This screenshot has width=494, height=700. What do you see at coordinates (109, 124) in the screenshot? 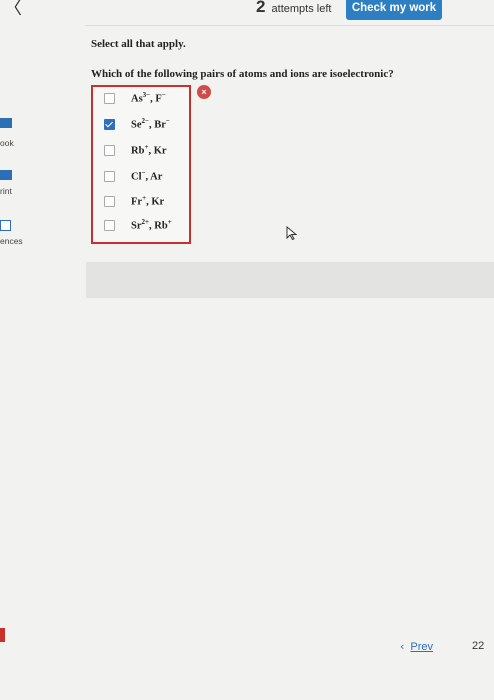
I see `checkbox-checked` at bounding box center [109, 124].